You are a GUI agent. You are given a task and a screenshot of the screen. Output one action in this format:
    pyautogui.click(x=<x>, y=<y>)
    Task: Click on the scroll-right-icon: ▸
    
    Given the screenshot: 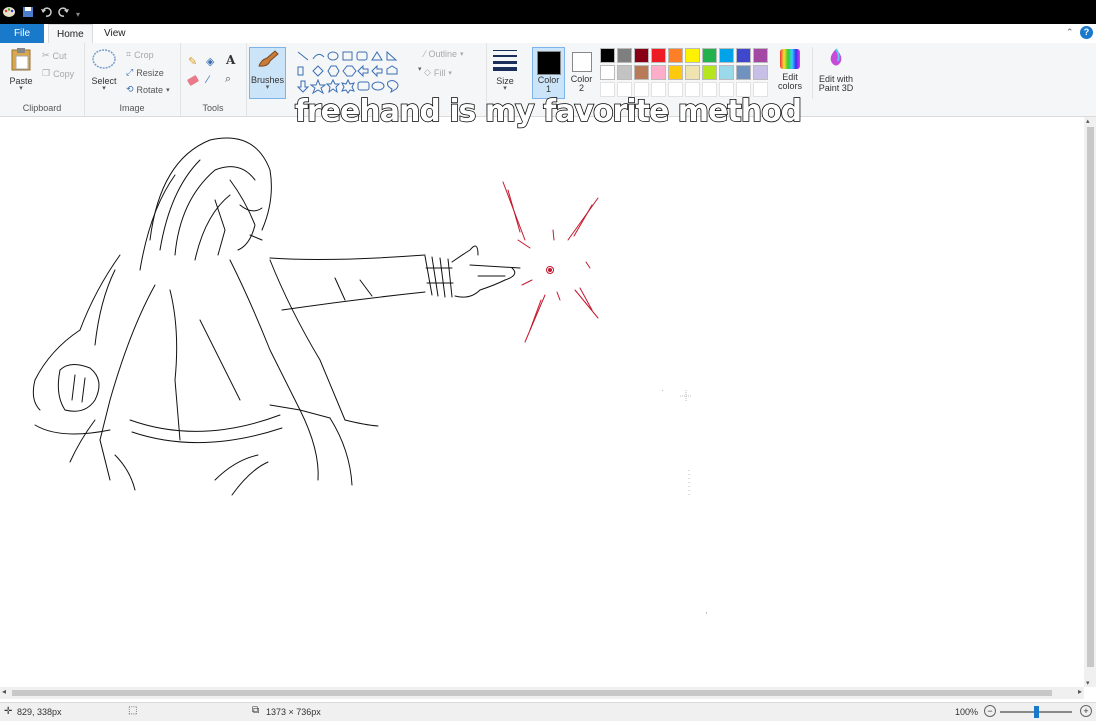 What is the action you would take?
    pyautogui.click(x=1080, y=691)
    